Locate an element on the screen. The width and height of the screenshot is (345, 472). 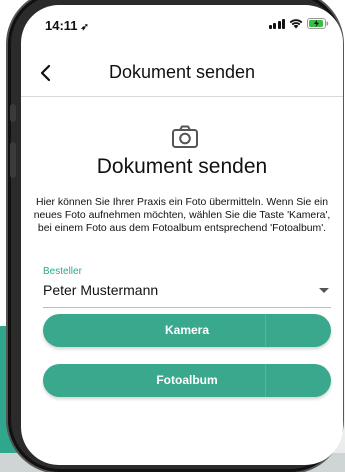
location-arrow-icon: ➶ is located at coordinates (84, 27).